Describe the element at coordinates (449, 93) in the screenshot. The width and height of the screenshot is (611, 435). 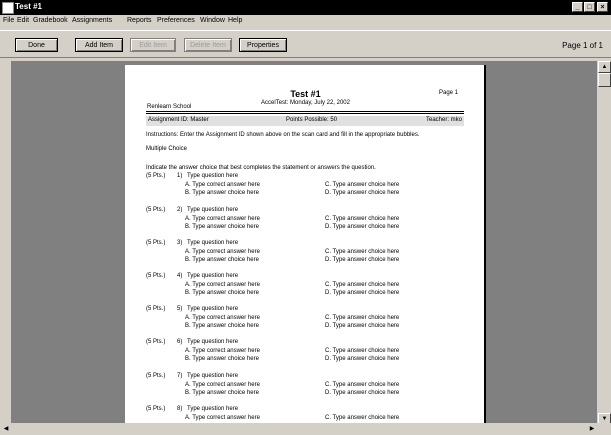
I see `paper-page-number: Page 1` at that location.